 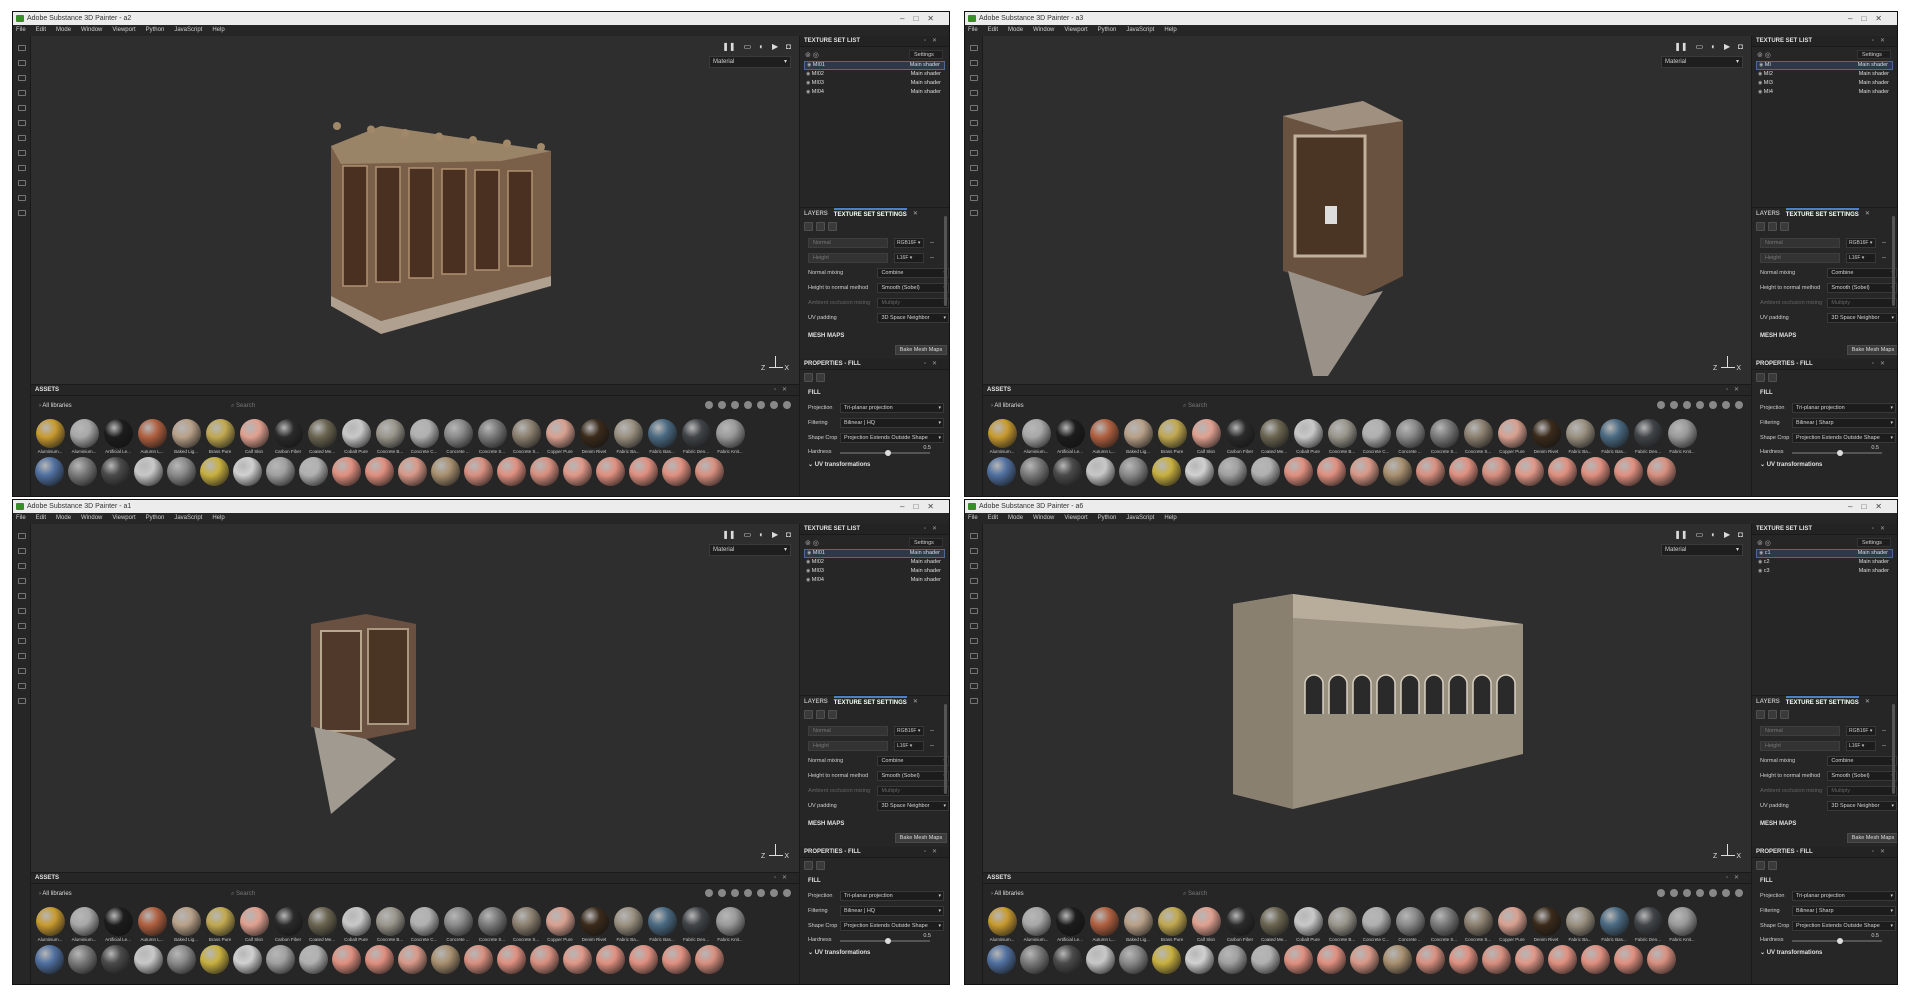 I want to click on menu-item-window: Window, so click(x=91, y=30).